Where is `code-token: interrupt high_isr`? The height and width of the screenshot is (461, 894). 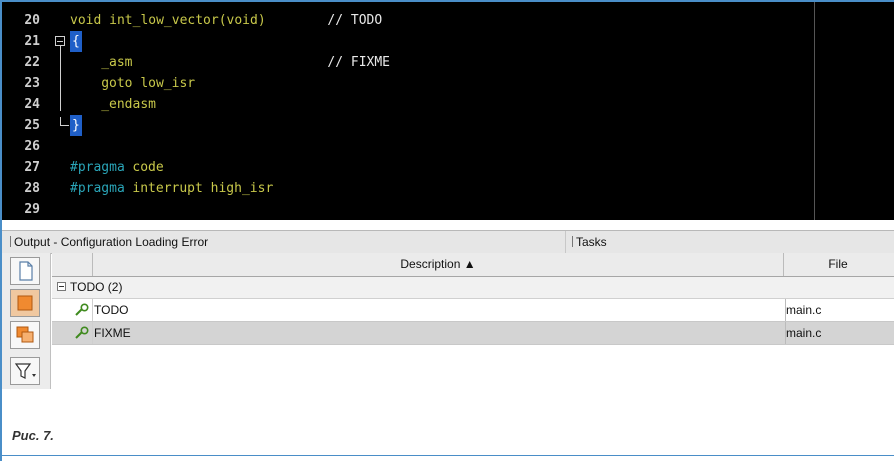 code-token: interrupt high_isr is located at coordinates (203, 188).